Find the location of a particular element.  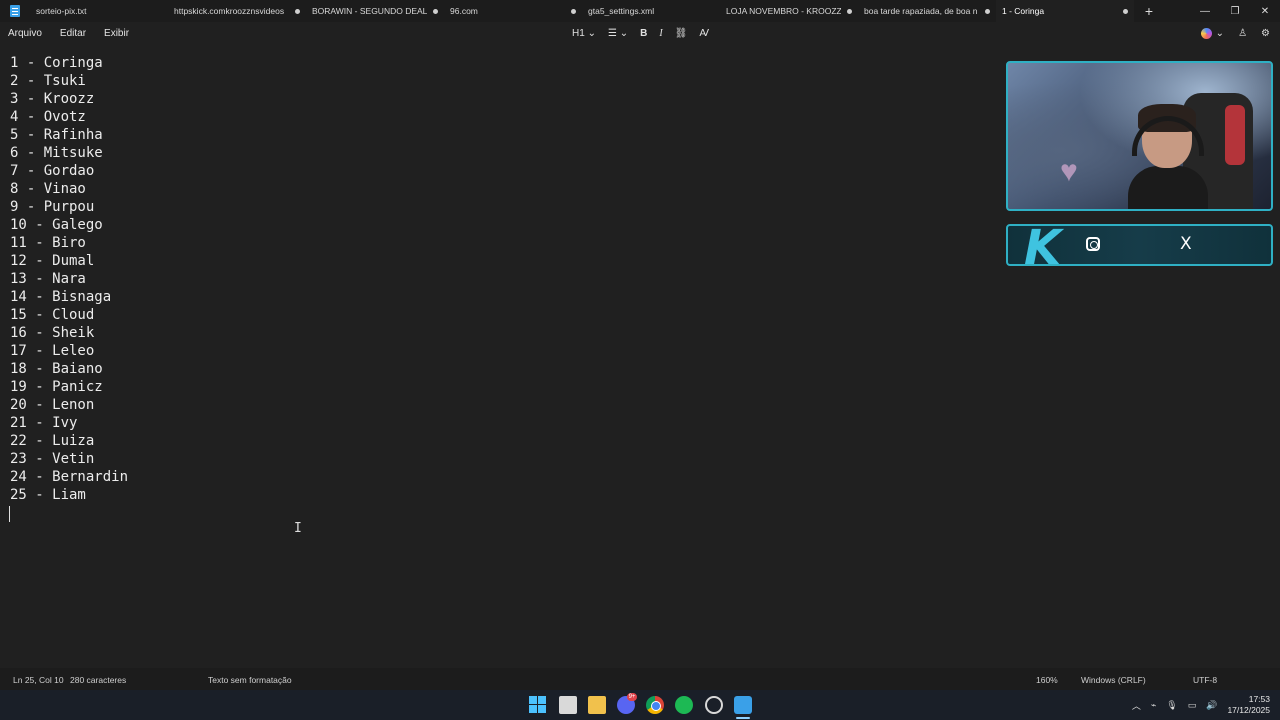

tab-gta5-settings: gta5_settings.xml is located at coordinates (651, 11).